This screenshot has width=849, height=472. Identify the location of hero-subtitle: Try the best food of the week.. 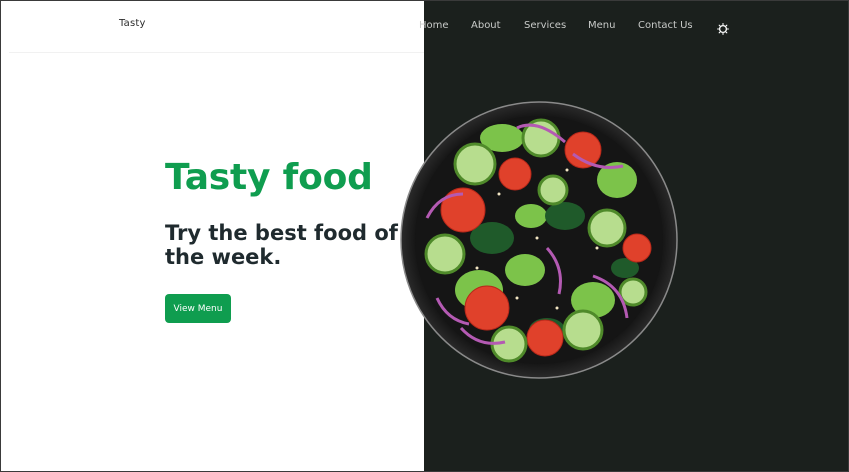
(281, 245).